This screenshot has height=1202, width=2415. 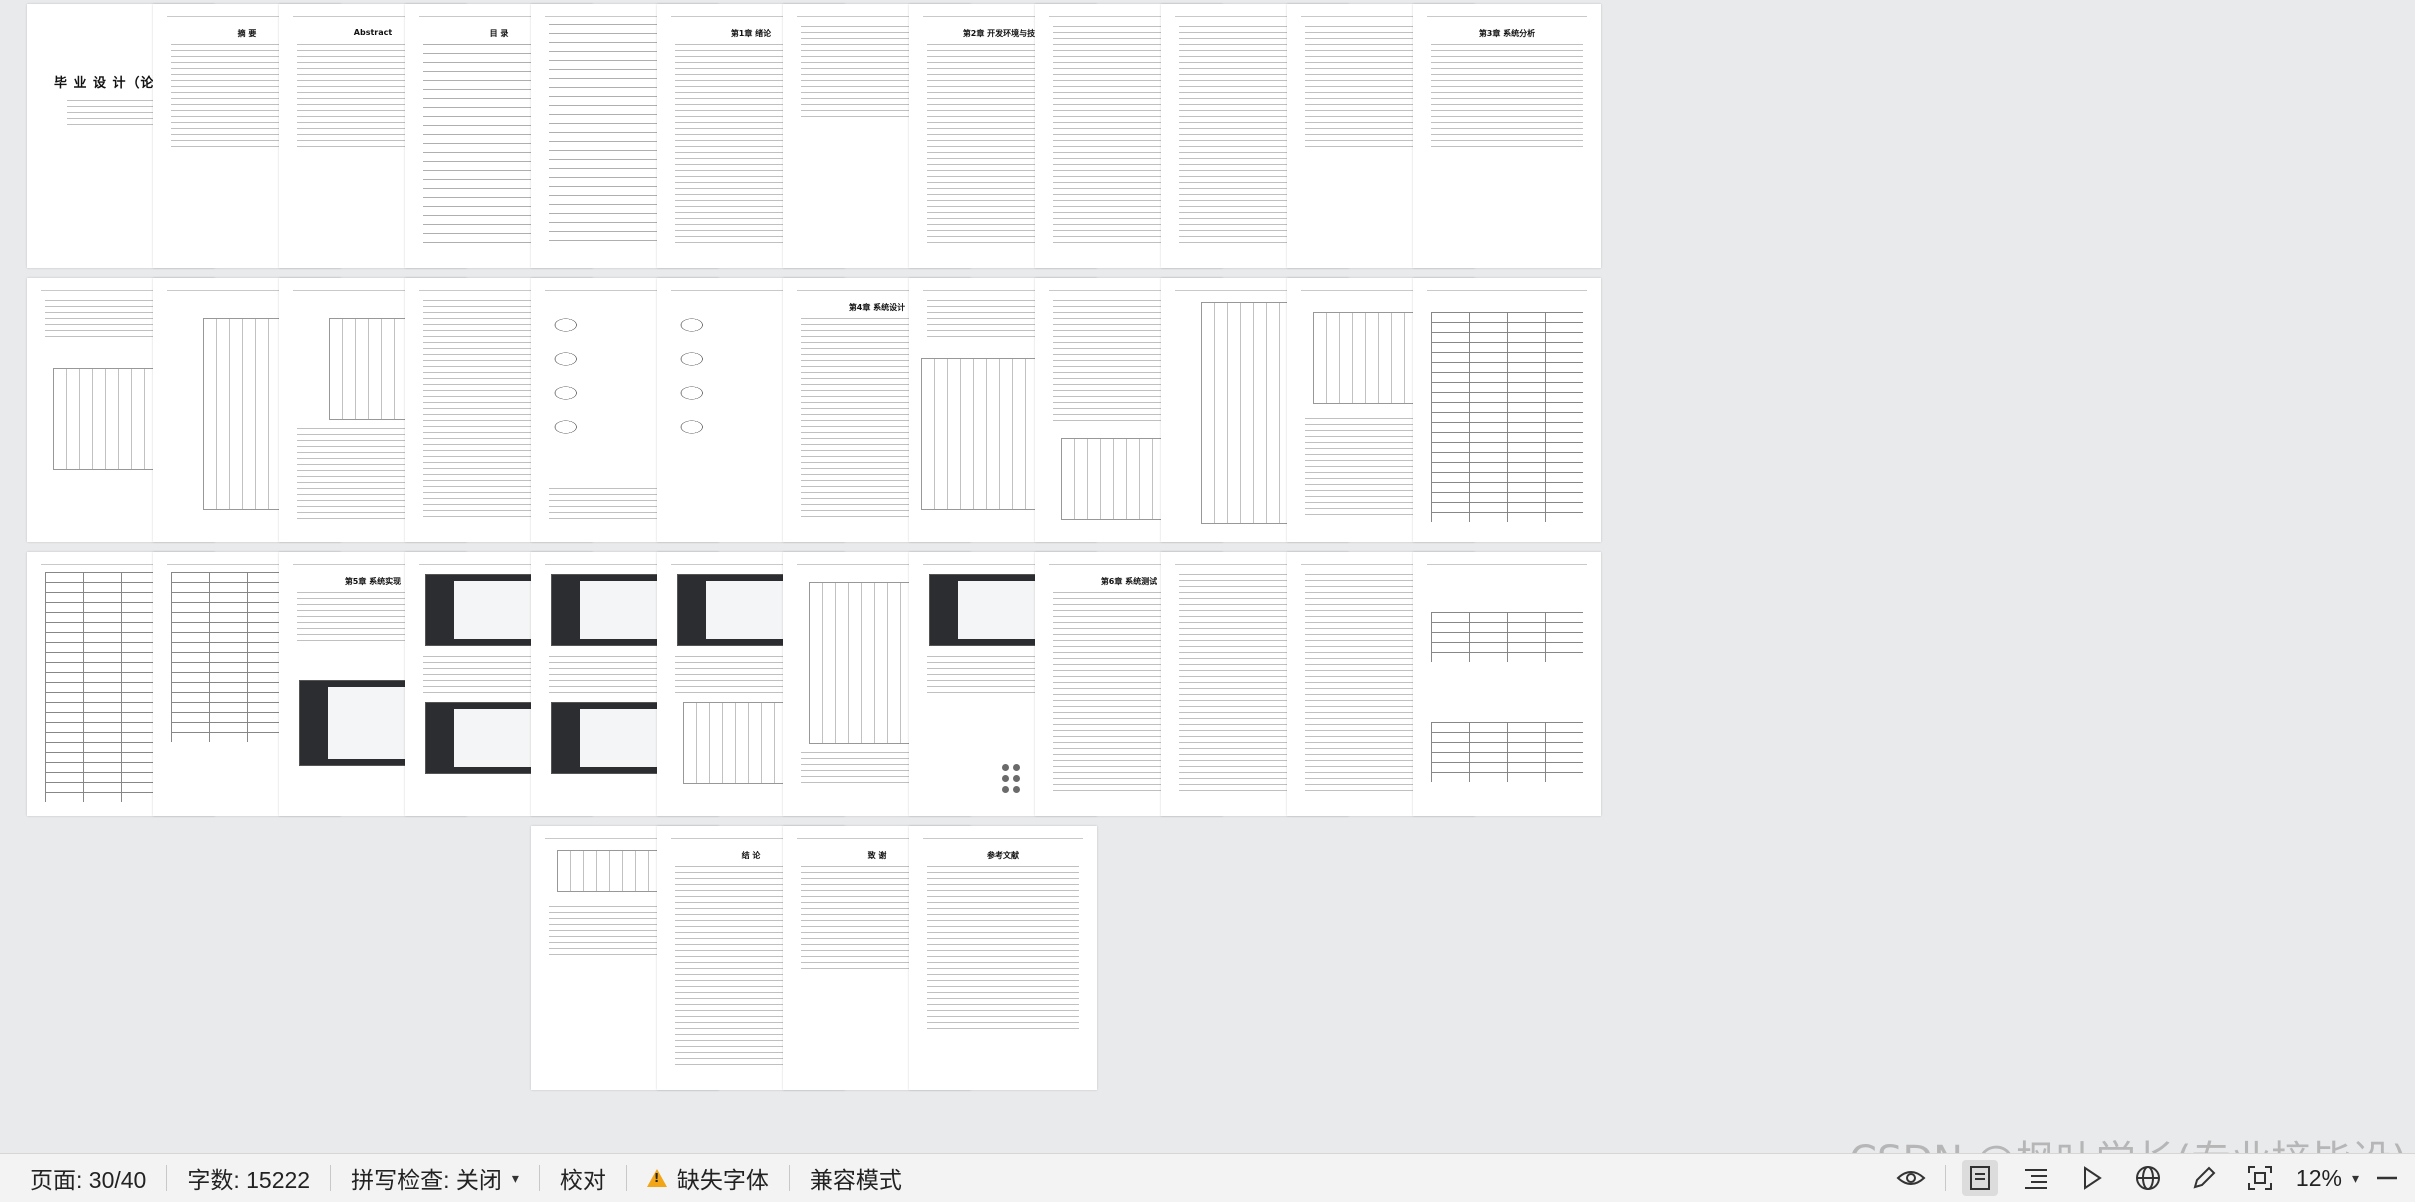 I want to click on page-thumbnail: 参考文献, so click(x=1003, y=958).